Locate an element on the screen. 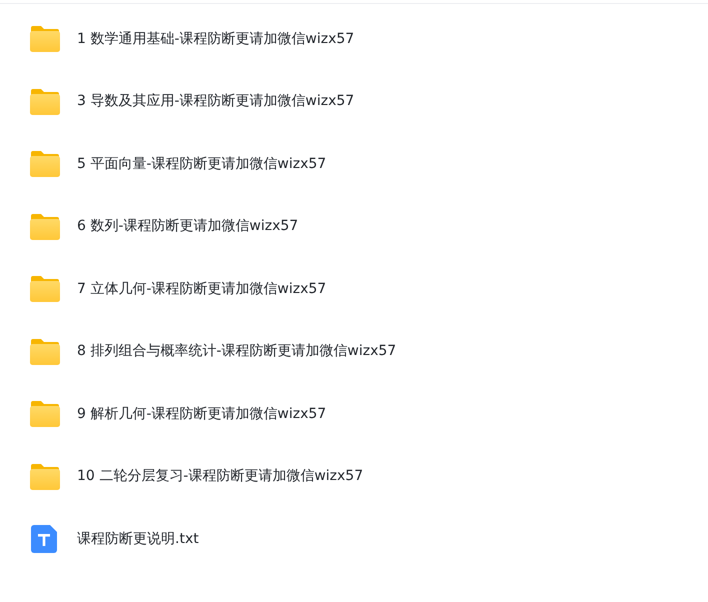 The height and width of the screenshot is (602, 708). file-name: 7 立体几何-课程防断更请加微信wizx57 is located at coordinates (201, 289).